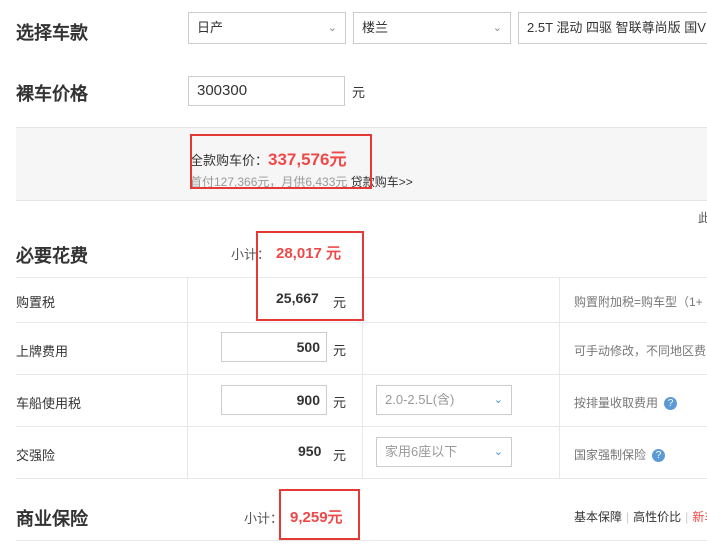  I want to click on compulsory-insurance-note: 国家强制保险, so click(610, 455).